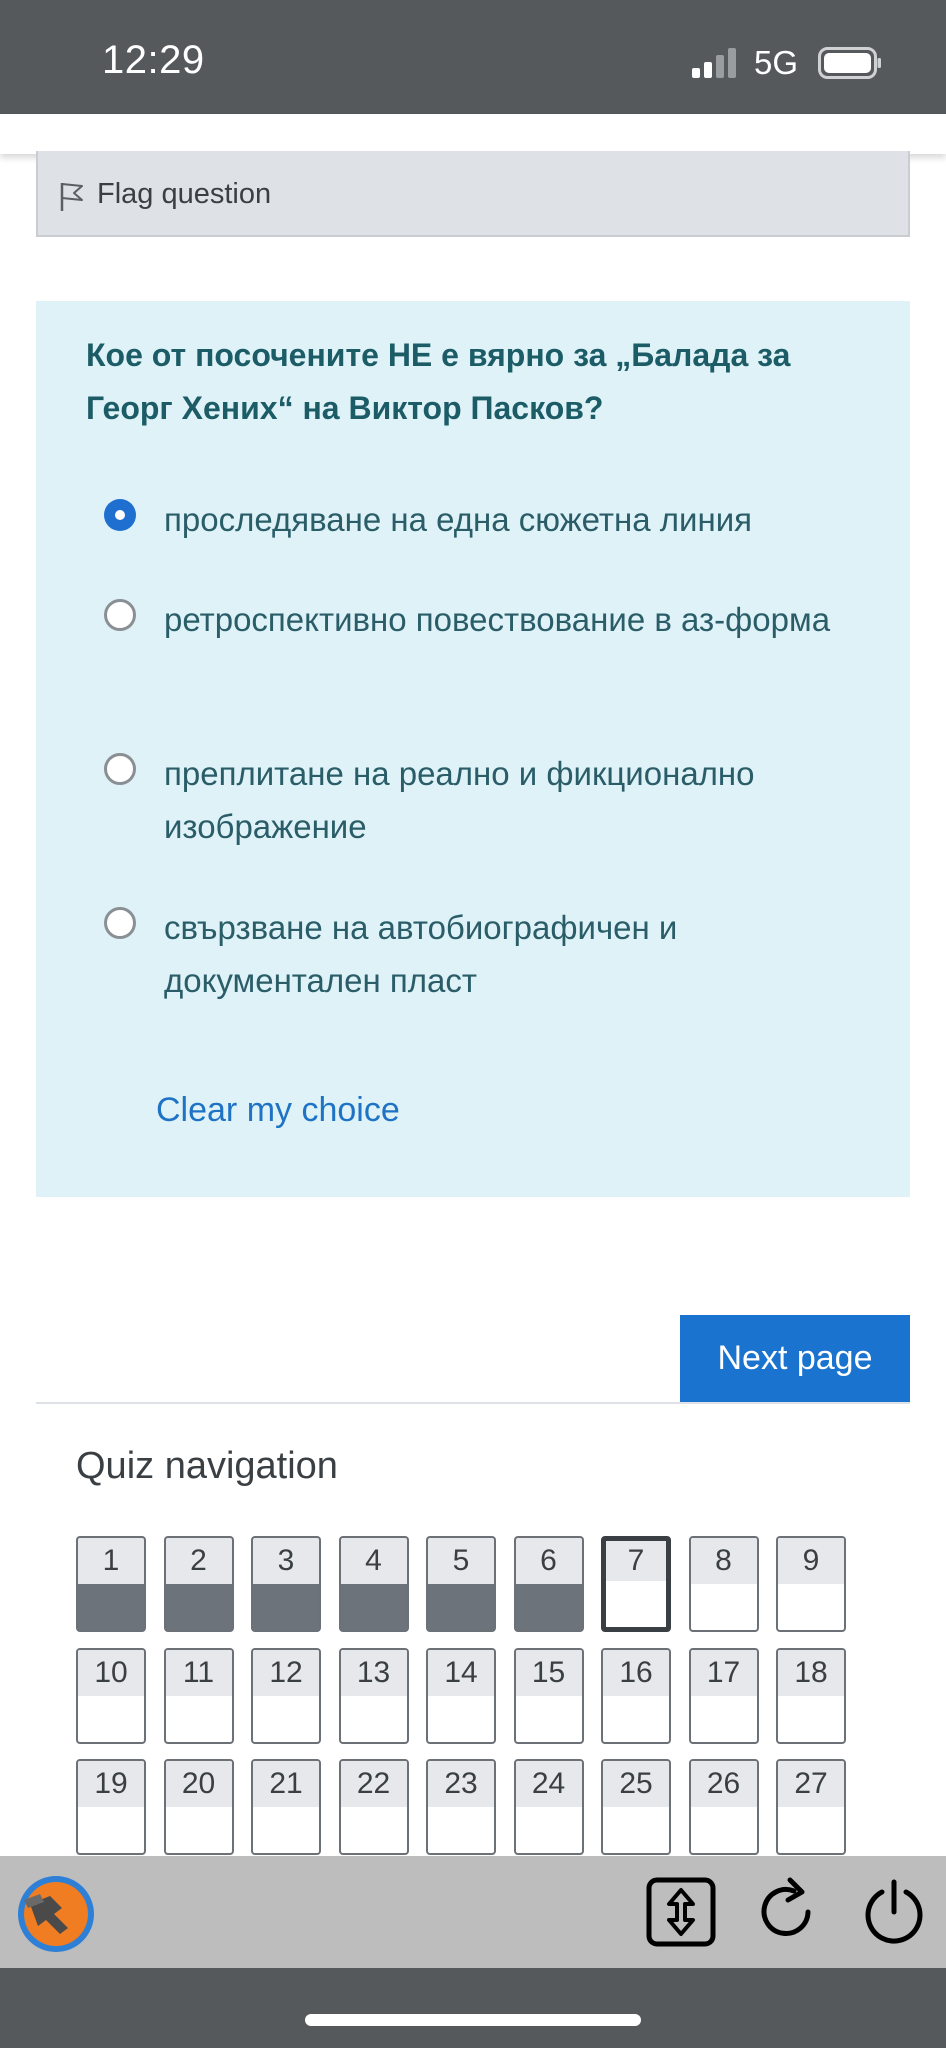 Image resolution: width=946 pixels, height=2048 pixels. I want to click on quiz-nav-button-3: 3, so click(286, 1584).